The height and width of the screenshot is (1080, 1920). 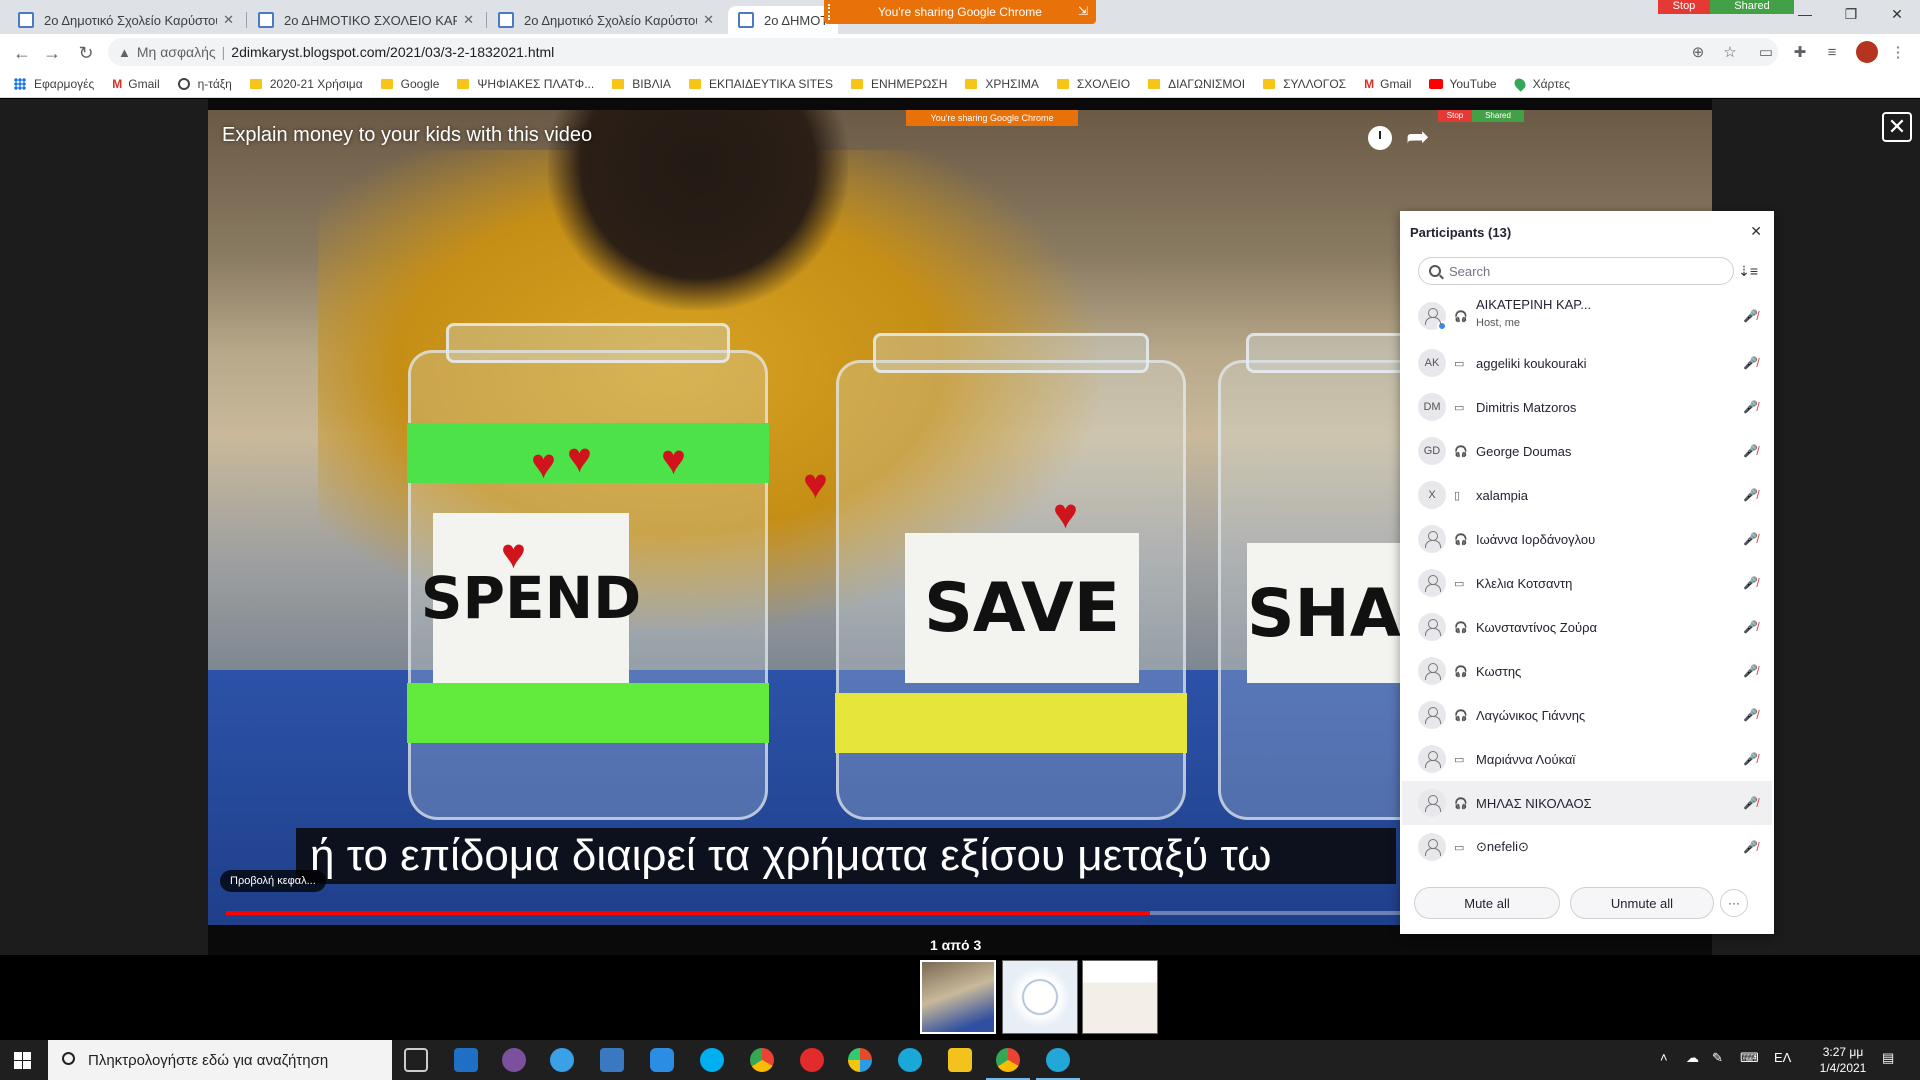 I want to click on screen-share-banner: You're sharing Google Chrome ⇲, so click(x=960, y=12).